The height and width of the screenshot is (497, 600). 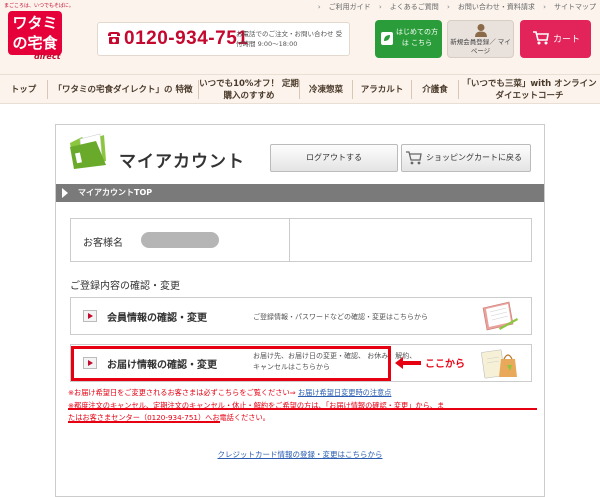 I want to click on customer-name-label: お客様名, so click(x=103, y=243).